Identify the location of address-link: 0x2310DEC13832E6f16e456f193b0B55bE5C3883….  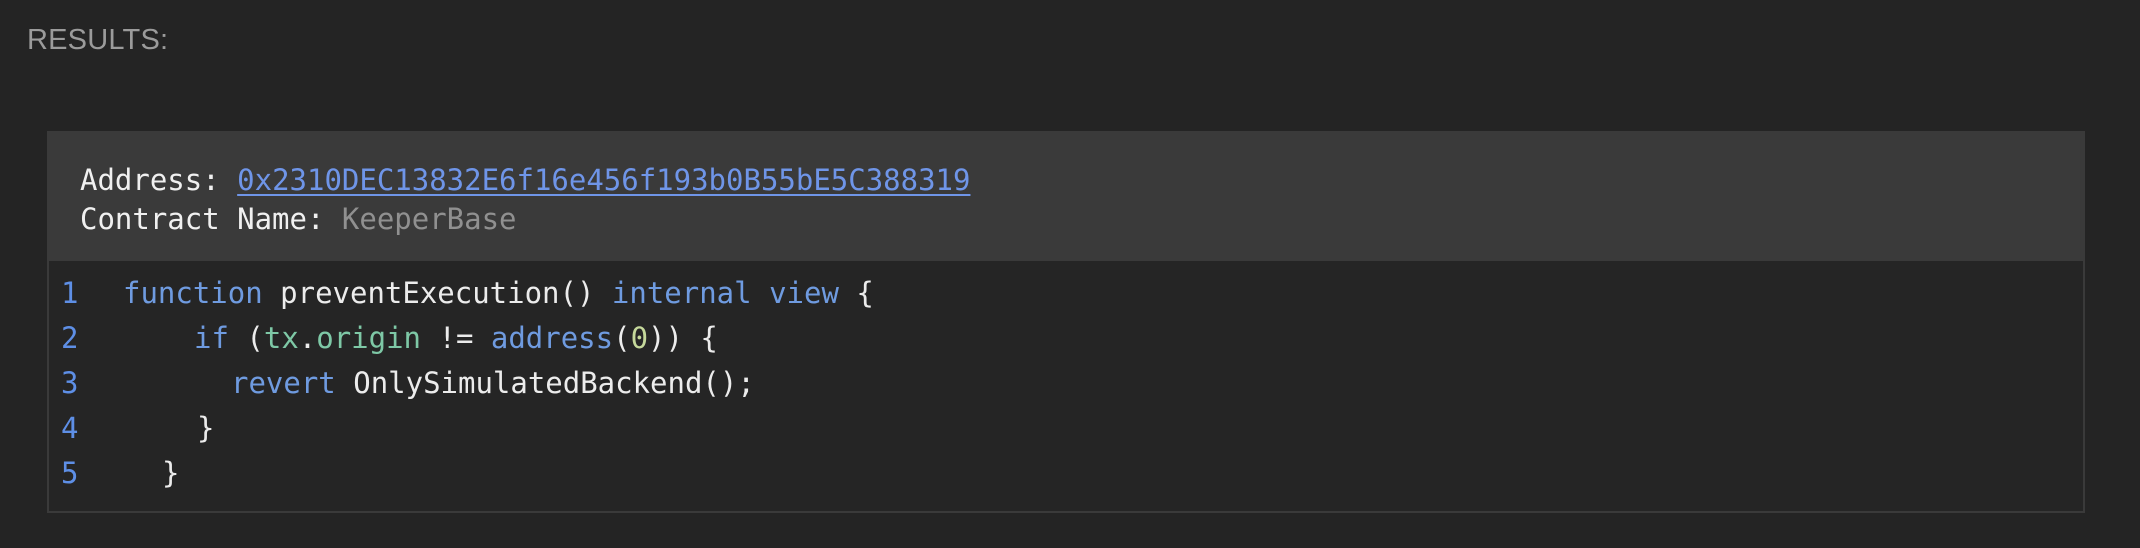
(603, 180).